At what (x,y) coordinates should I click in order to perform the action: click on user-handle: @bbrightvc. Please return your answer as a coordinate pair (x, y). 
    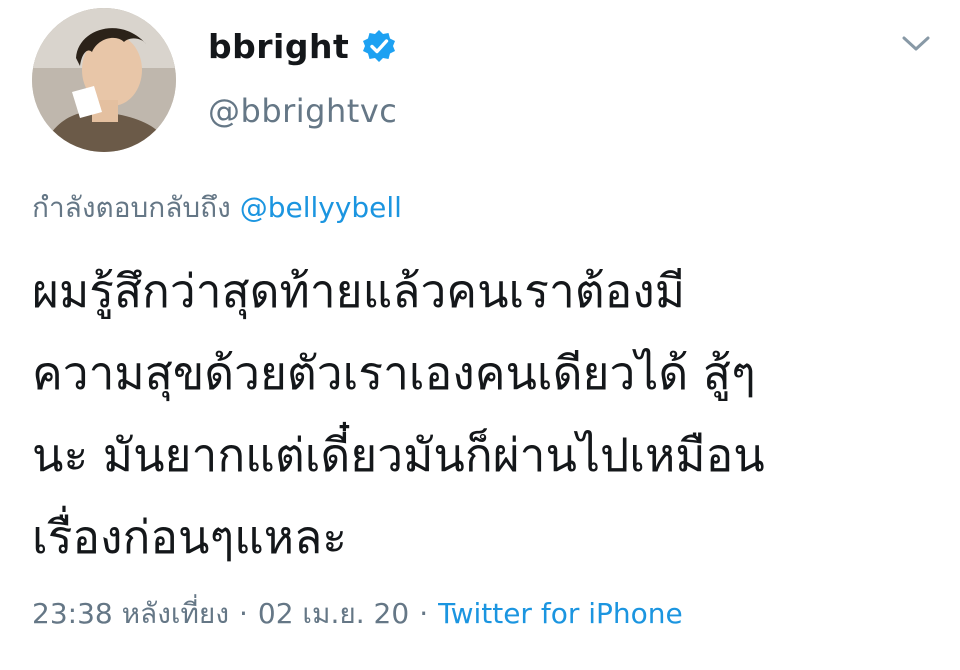
    Looking at the image, I should click on (302, 111).